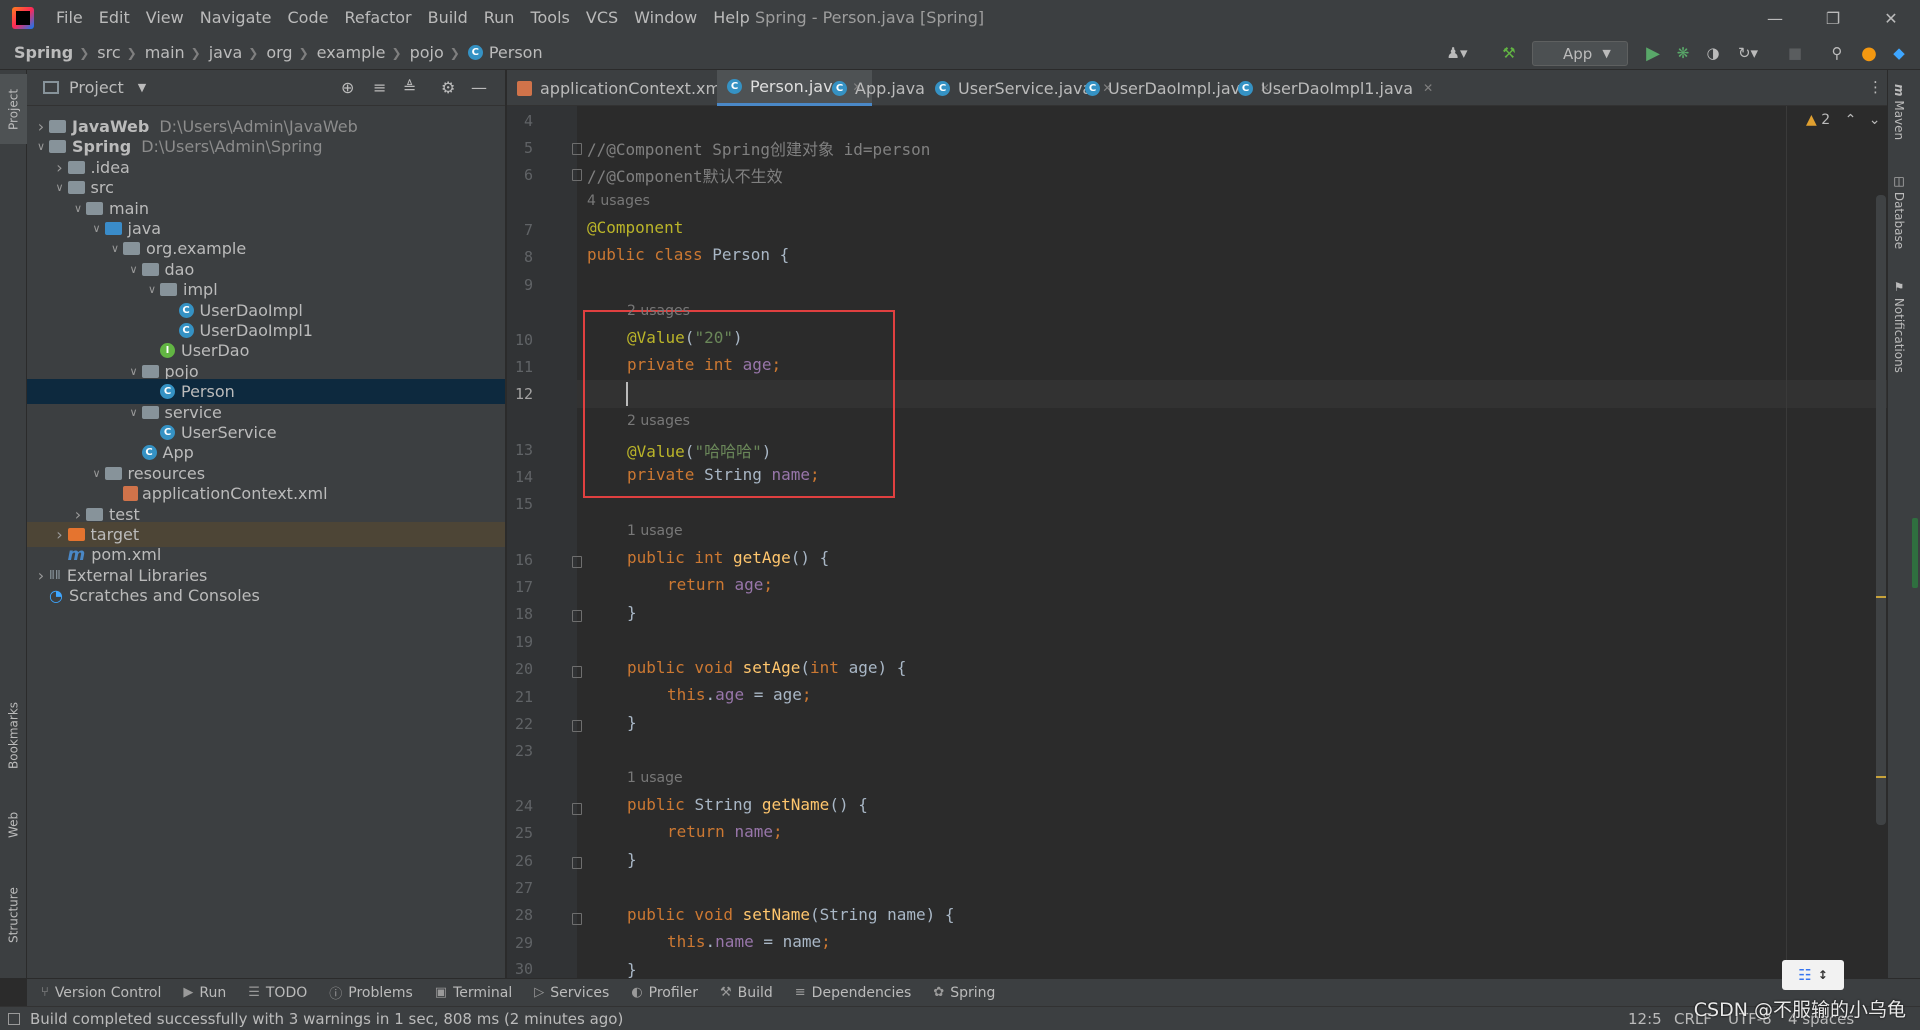 This screenshot has height=1030, width=1920. Describe the element at coordinates (1891, 18) in the screenshot. I see `close-icon: ✕` at that location.